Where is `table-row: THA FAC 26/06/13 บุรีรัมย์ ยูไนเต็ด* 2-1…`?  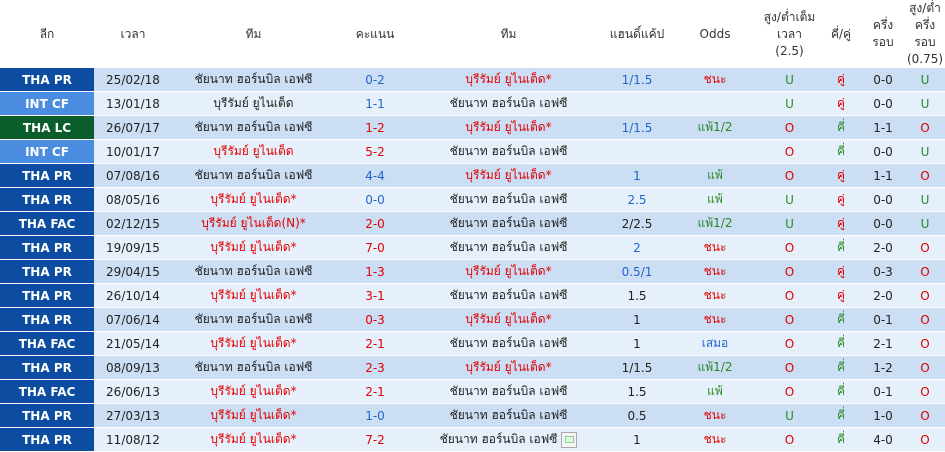 table-row: THA FAC 26/06/13 บุรีรัมย์ ยูไนเต็ด* 2-1… is located at coordinates (472, 391).